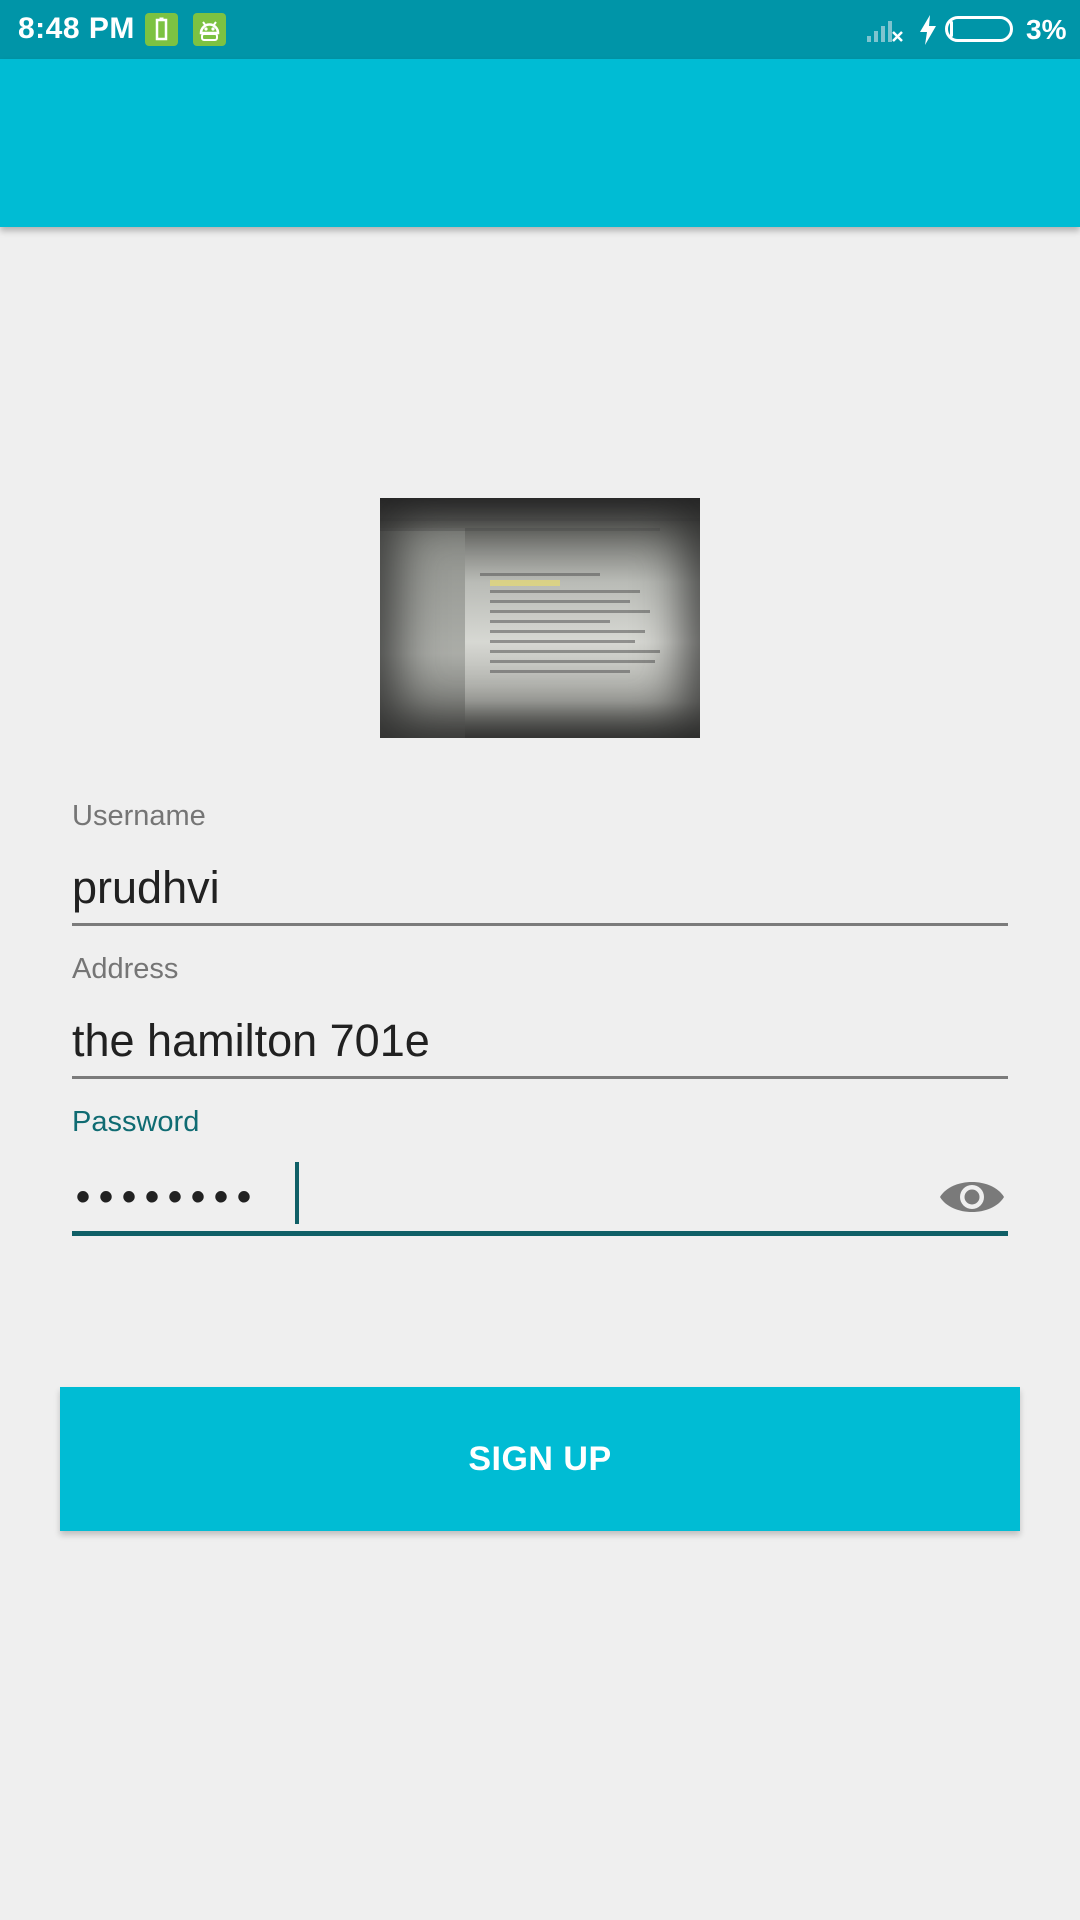 This screenshot has width=1080, height=1920. Describe the element at coordinates (297, 1193) in the screenshot. I see `text-cursor` at that location.